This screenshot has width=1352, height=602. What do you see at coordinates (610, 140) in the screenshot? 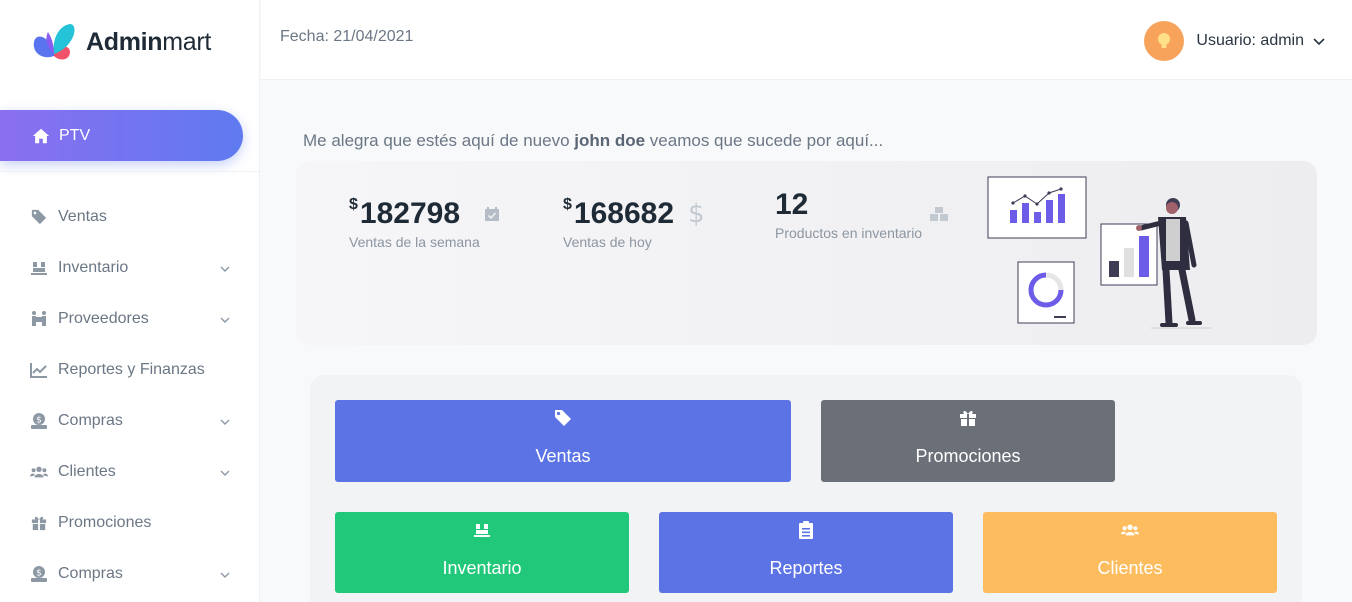
I see `user-name: john doe` at bounding box center [610, 140].